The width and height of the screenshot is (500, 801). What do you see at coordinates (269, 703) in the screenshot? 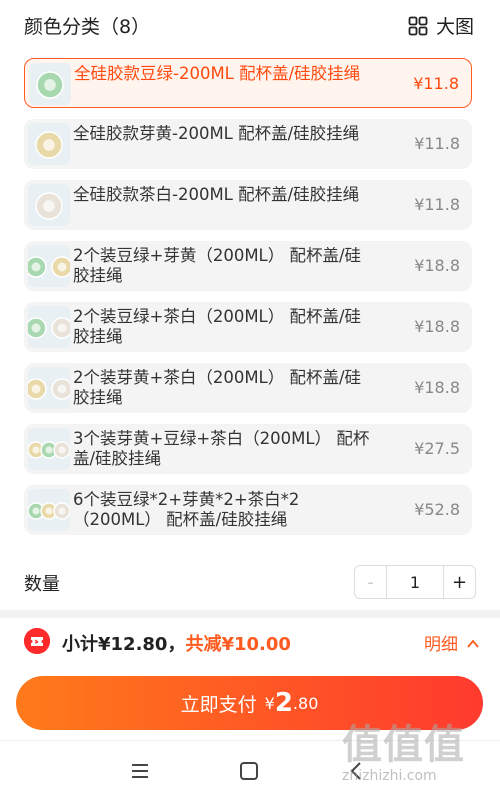
I see `pay-currency: ¥` at bounding box center [269, 703].